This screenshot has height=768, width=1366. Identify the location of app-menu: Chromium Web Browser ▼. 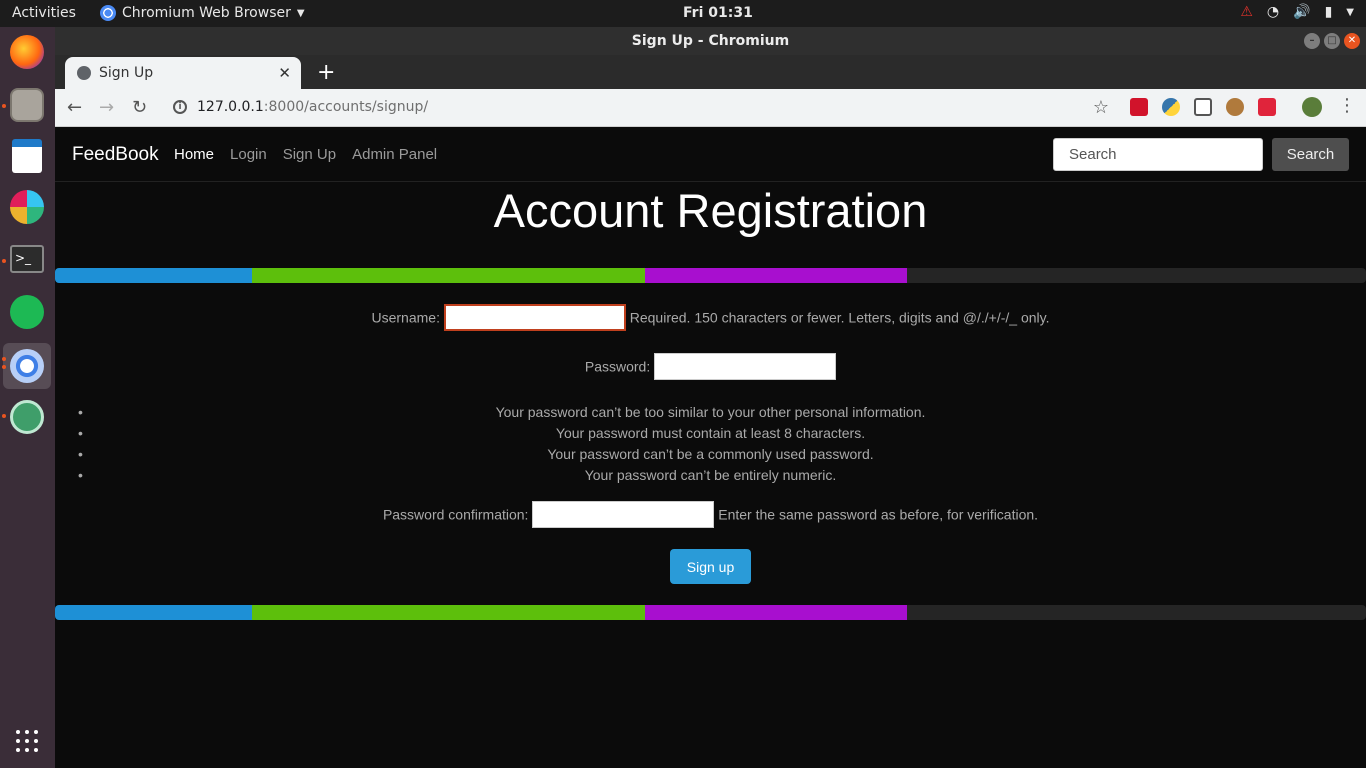
(202, 13).